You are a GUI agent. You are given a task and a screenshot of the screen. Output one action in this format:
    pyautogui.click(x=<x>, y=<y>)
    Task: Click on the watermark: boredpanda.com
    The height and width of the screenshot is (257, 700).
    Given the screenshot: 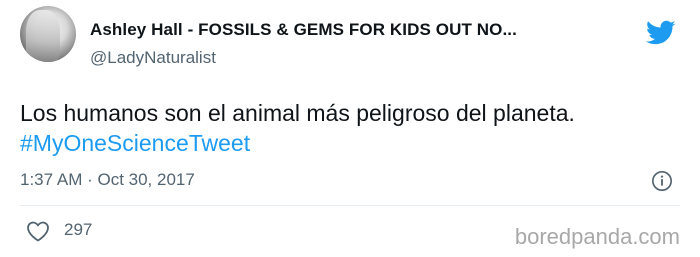 What is the action you would take?
    pyautogui.click(x=597, y=236)
    